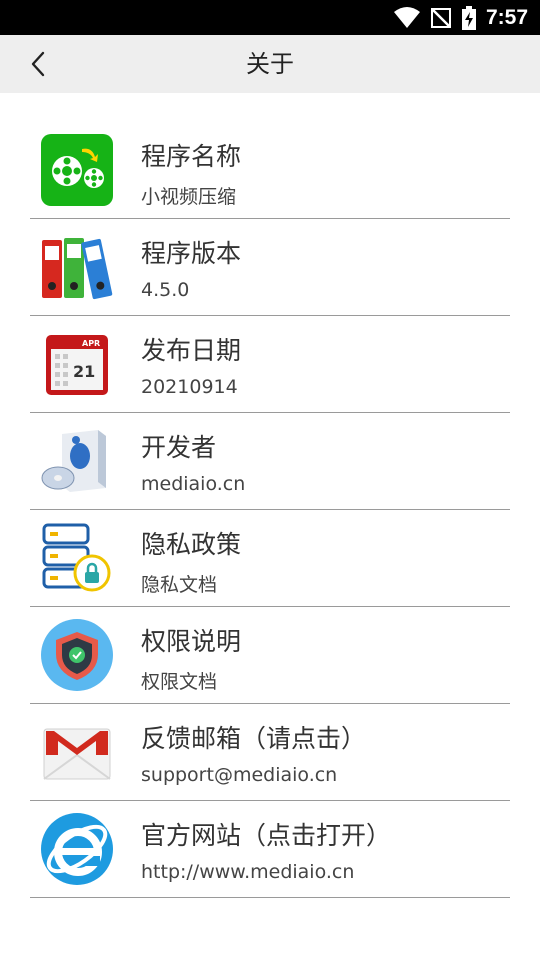  I want to click on item-value: 小视频压缩, so click(189, 197).